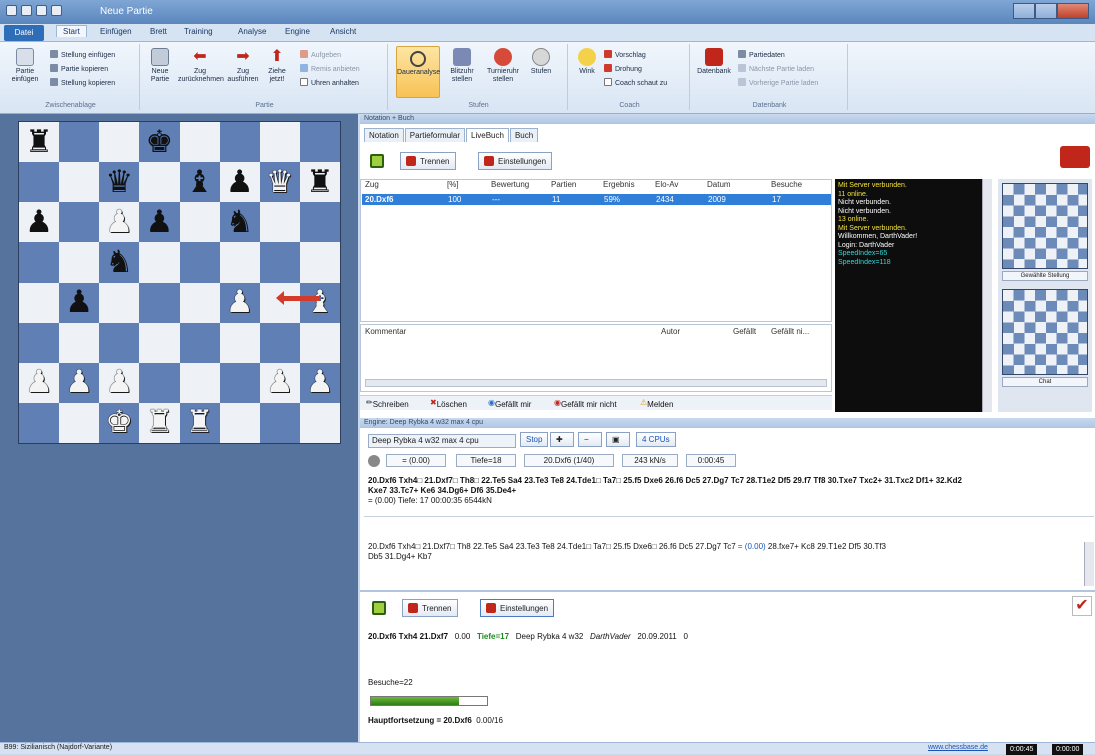 The width and height of the screenshot is (1095, 755). What do you see at coordinates (462, 66) in the screenshot?
I see `blitz-clock-button: Blitzuhr stellen` at bounding box center [462, 66].